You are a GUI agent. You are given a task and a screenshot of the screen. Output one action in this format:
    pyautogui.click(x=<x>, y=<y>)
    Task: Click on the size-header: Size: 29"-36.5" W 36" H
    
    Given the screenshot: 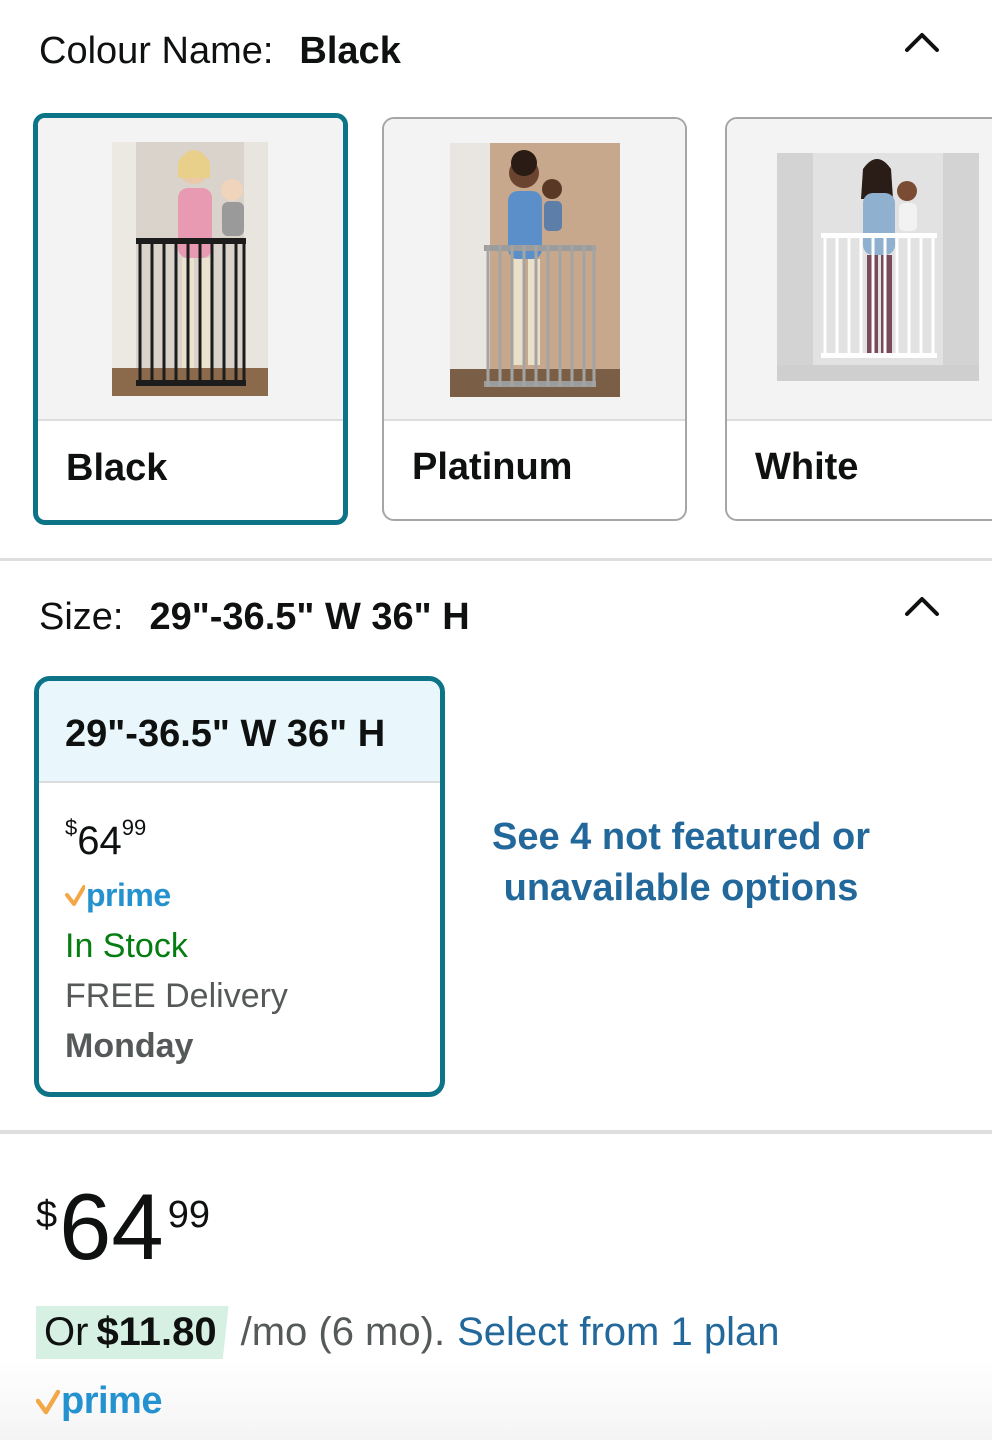 What is the action you would take?
    pyautogui.click(x=254, y=617)
    